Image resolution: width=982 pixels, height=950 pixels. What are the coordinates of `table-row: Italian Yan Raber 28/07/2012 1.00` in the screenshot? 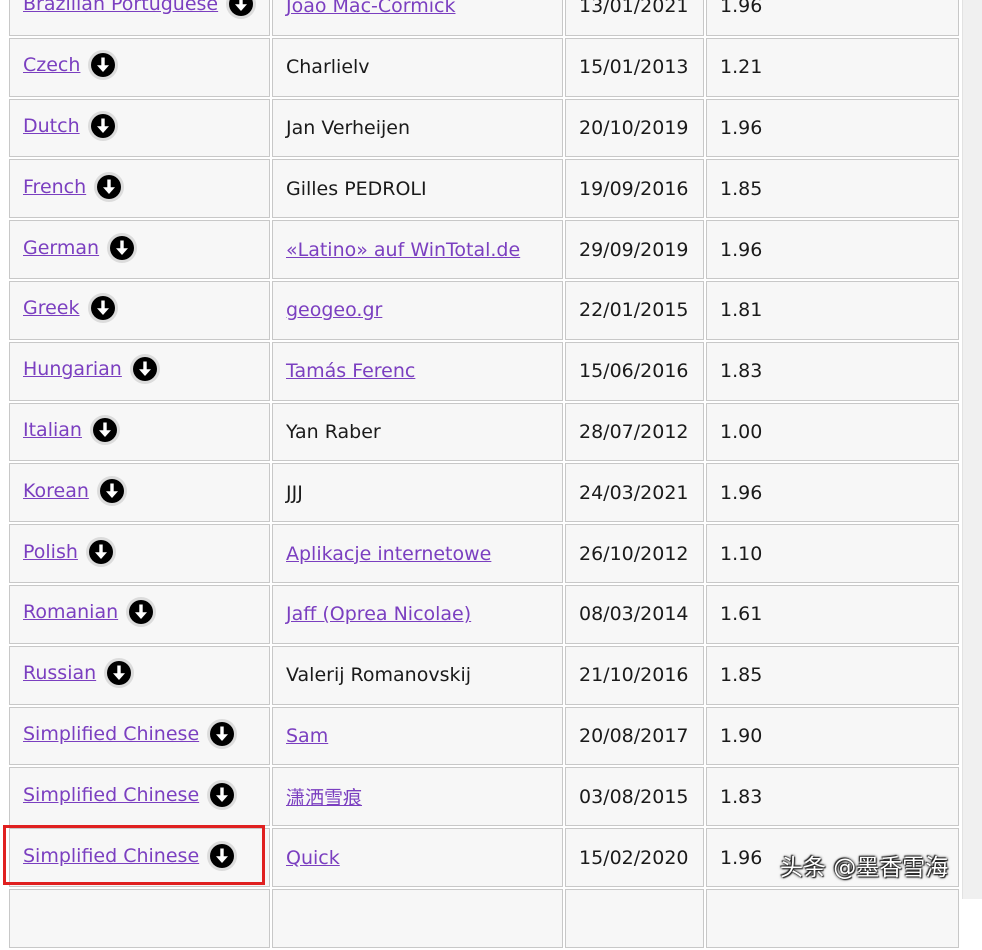 It's located at (484, 432).